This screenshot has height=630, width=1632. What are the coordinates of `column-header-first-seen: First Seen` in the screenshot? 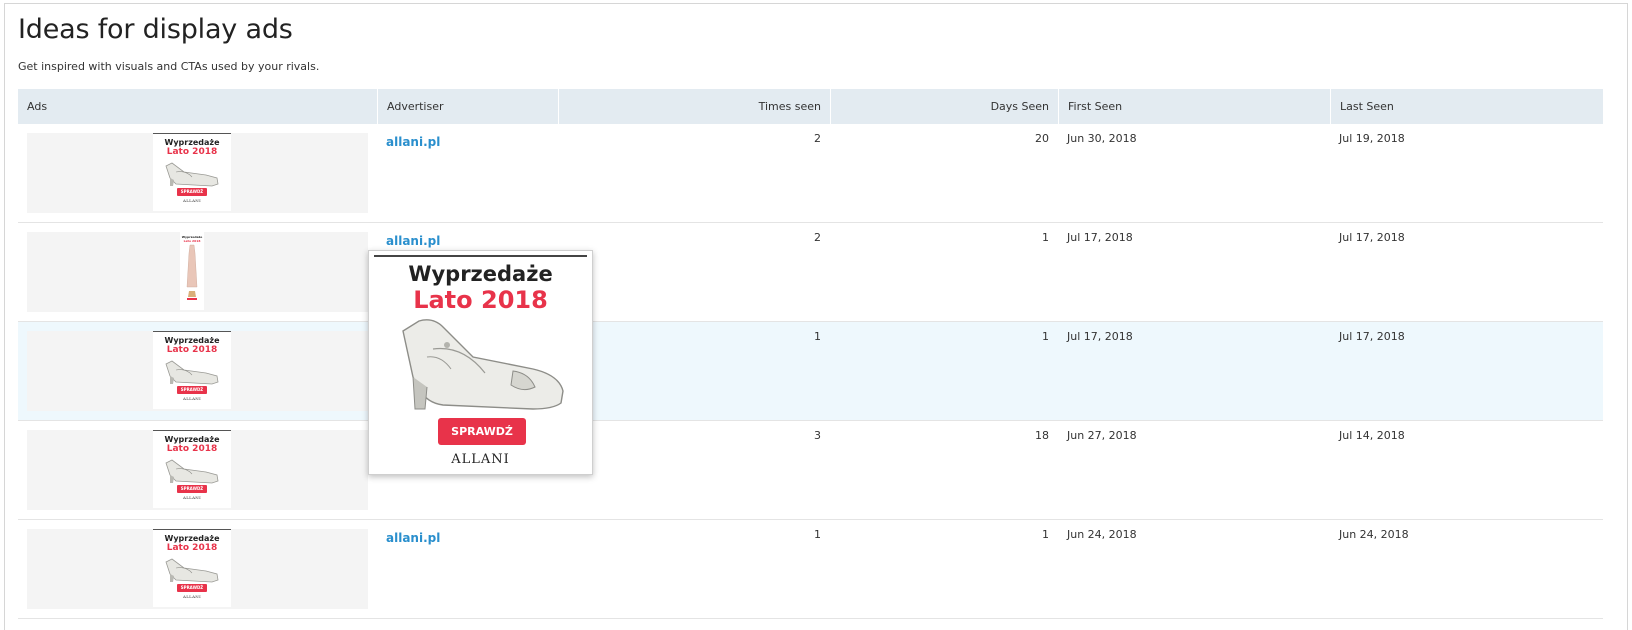 It's located at (1194, 106).